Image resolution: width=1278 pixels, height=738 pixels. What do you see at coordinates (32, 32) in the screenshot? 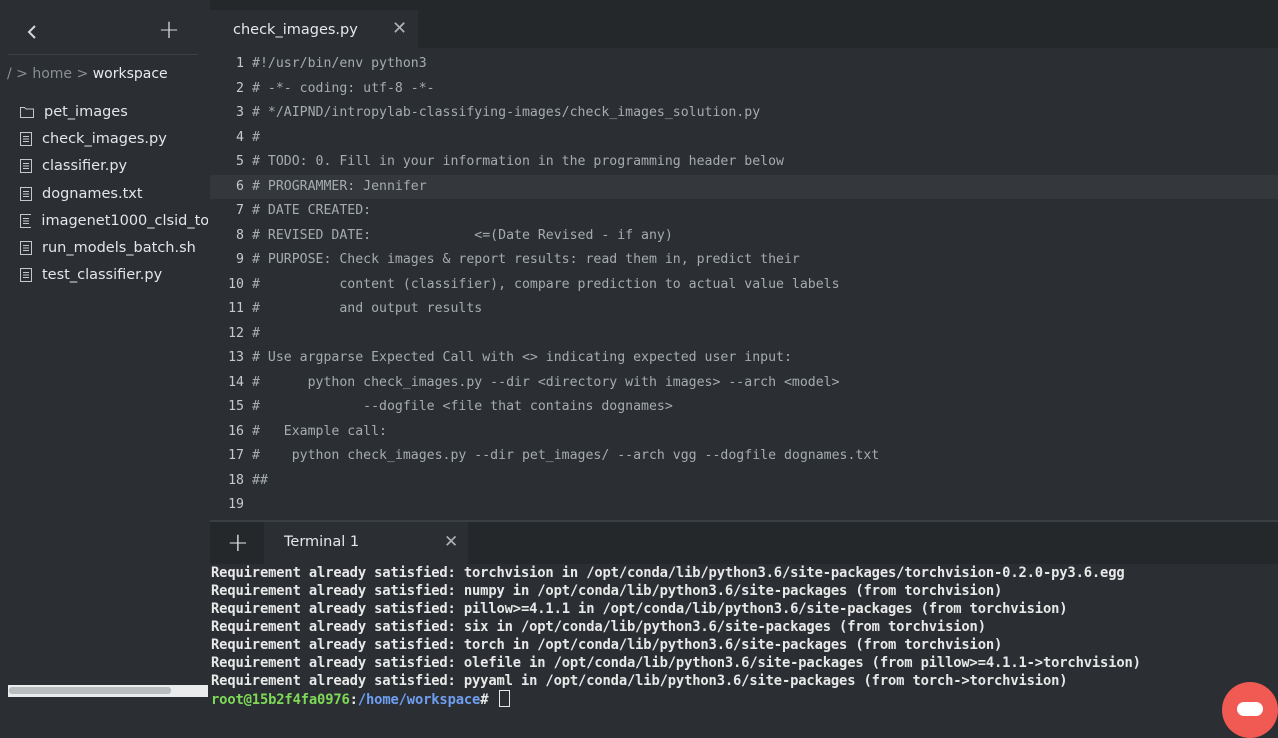
I see `chevron-left-icon` at bounding box center [32, 32].